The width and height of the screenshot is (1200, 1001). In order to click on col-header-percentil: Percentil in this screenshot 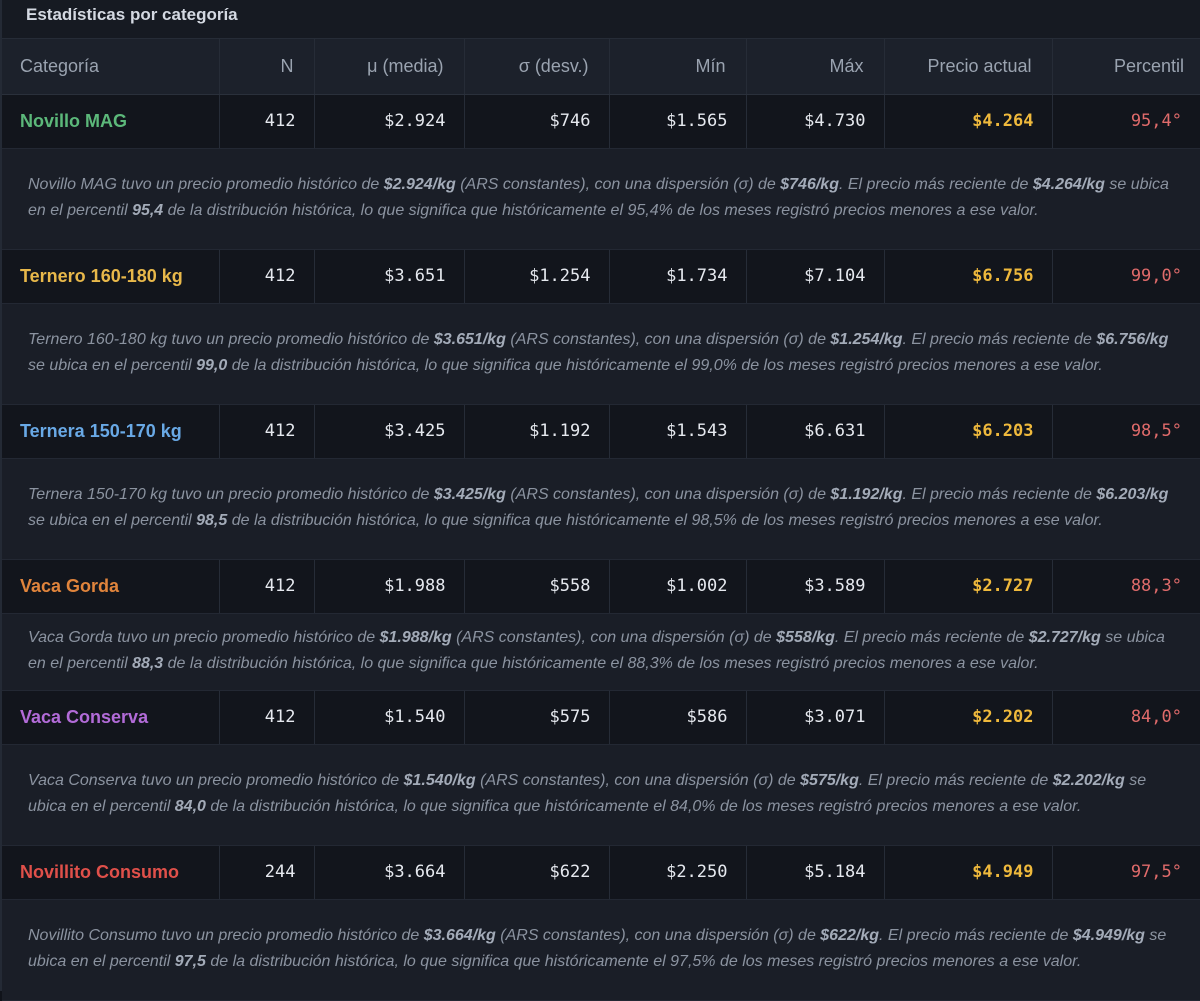, I will do `click(1126, 67)`.